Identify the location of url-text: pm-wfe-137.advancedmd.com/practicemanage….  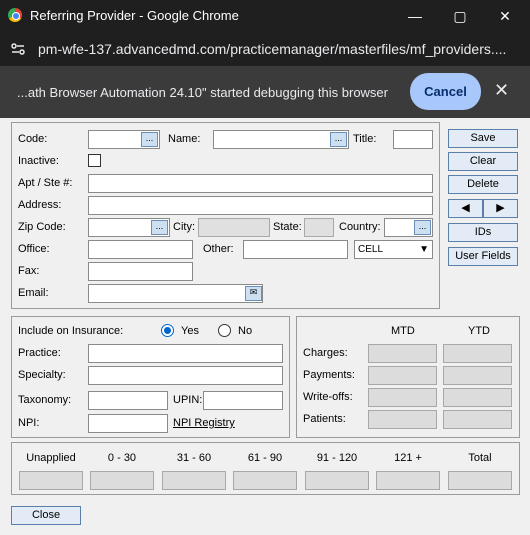
(272, 49).